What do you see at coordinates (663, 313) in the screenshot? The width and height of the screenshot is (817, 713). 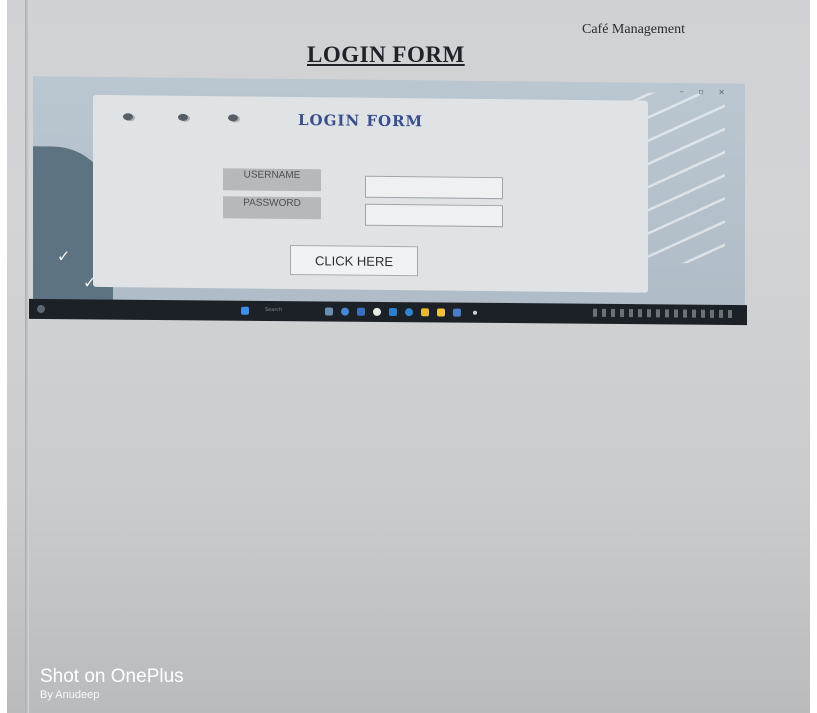 I see `system-tray` at bounding box center [663, 313].